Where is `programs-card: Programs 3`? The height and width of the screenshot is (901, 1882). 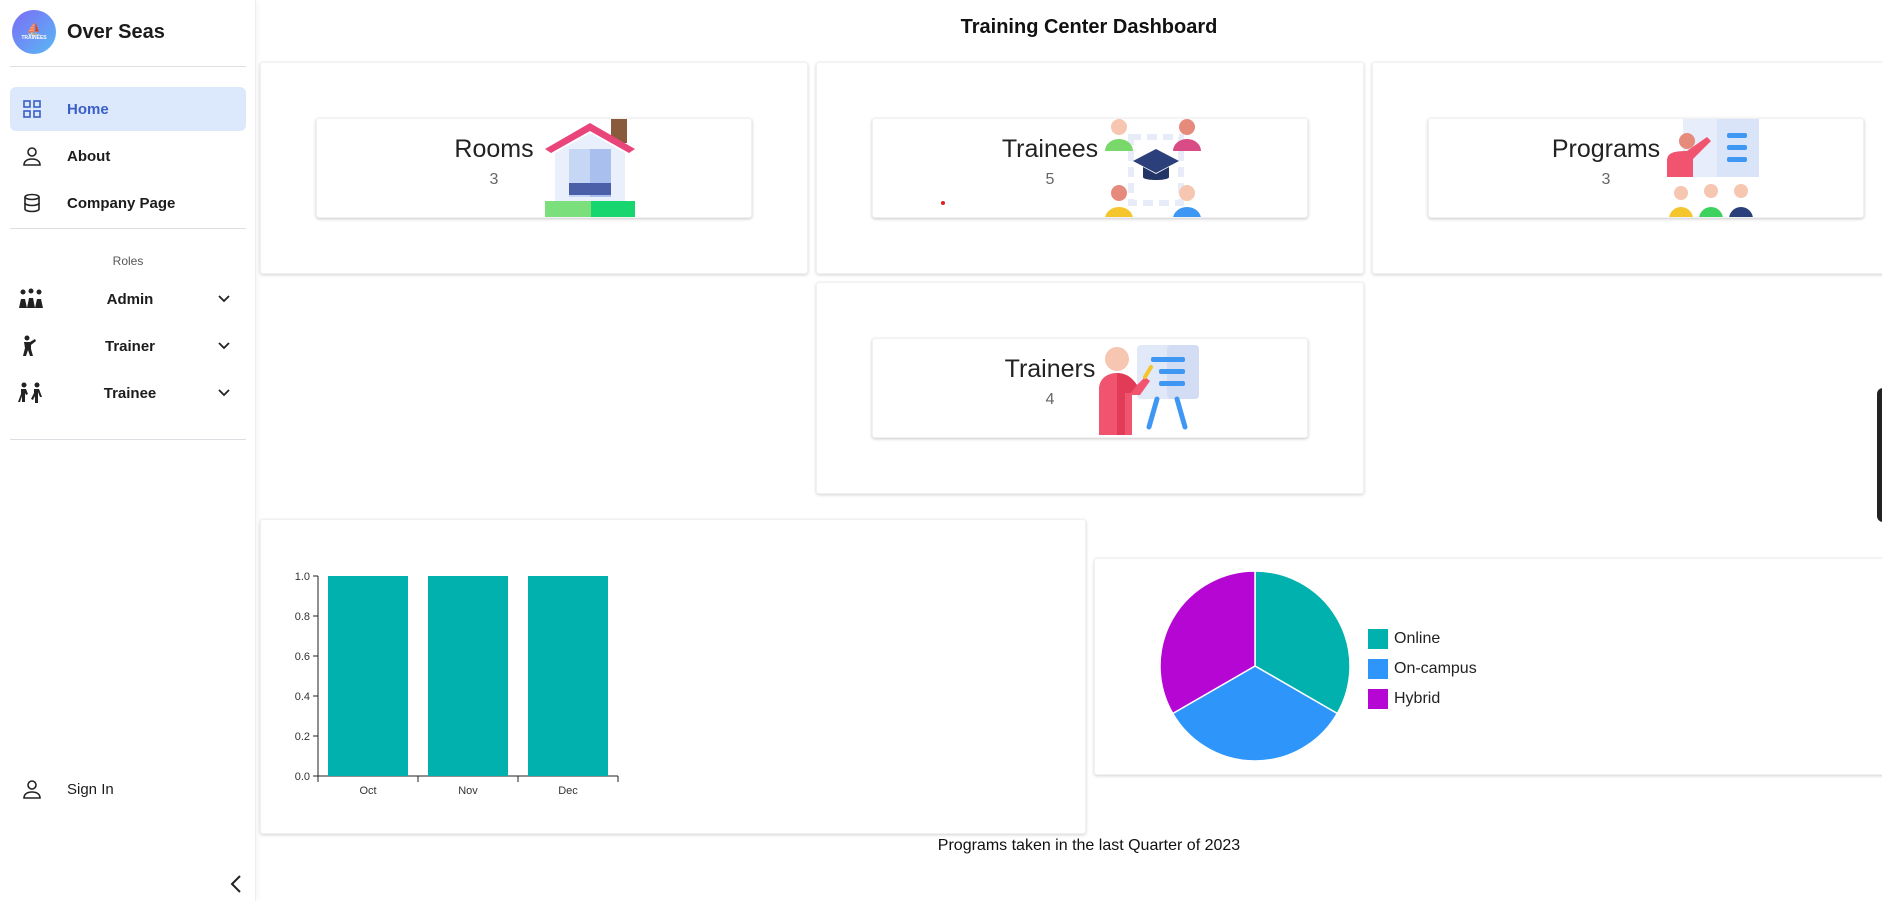
programs-card: Programs 3 is located at coordinates (1646, 168).